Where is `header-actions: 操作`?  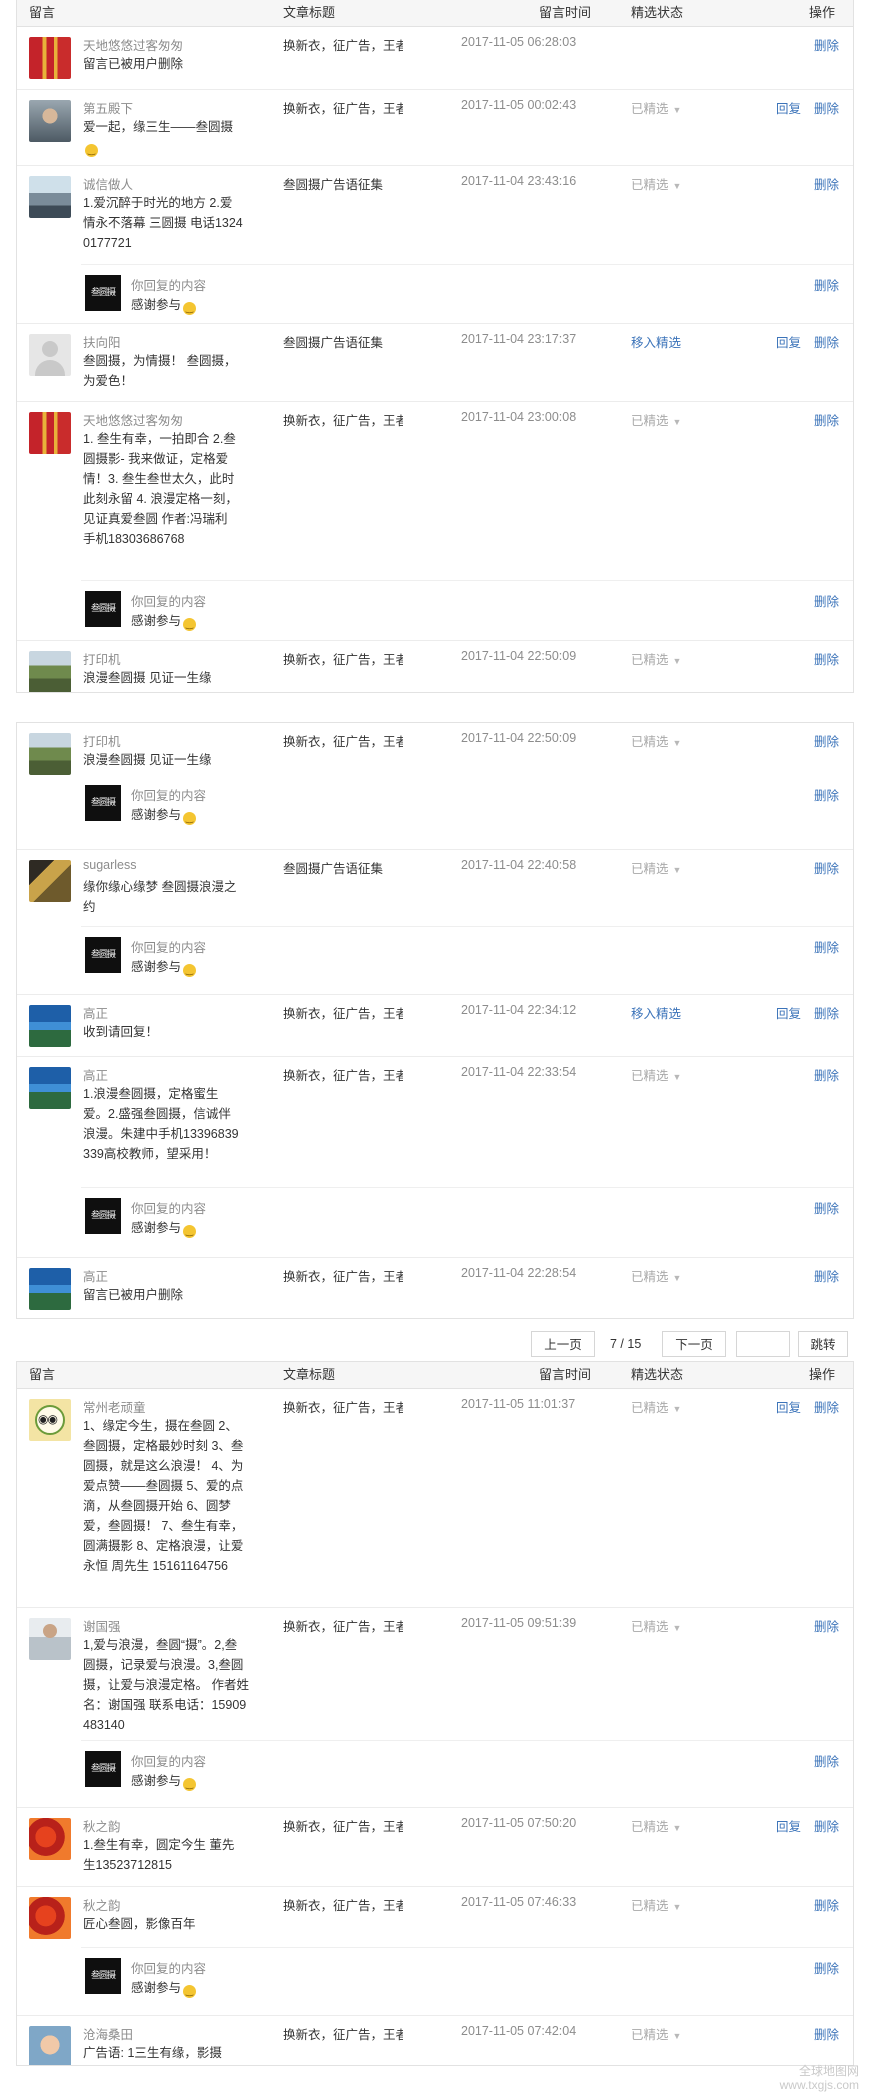
header-actions: 操作 is located at coordinates (821, 12).